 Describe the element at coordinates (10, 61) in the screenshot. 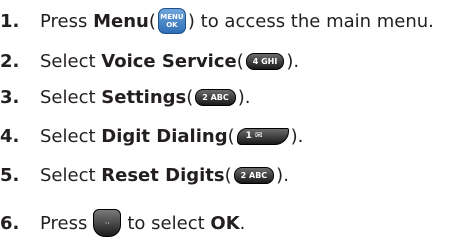

I see `step-number: 2.` at that location.